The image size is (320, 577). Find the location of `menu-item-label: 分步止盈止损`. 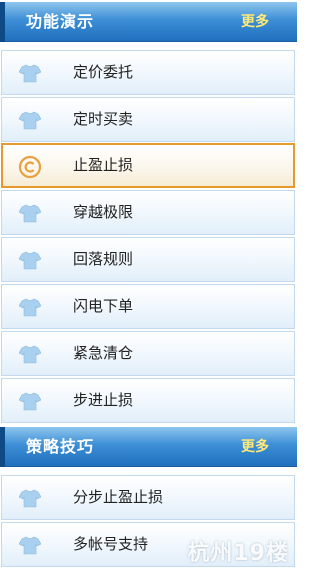

menu-item-label: 分步止盈止损 is located at coordinates (118, 497).